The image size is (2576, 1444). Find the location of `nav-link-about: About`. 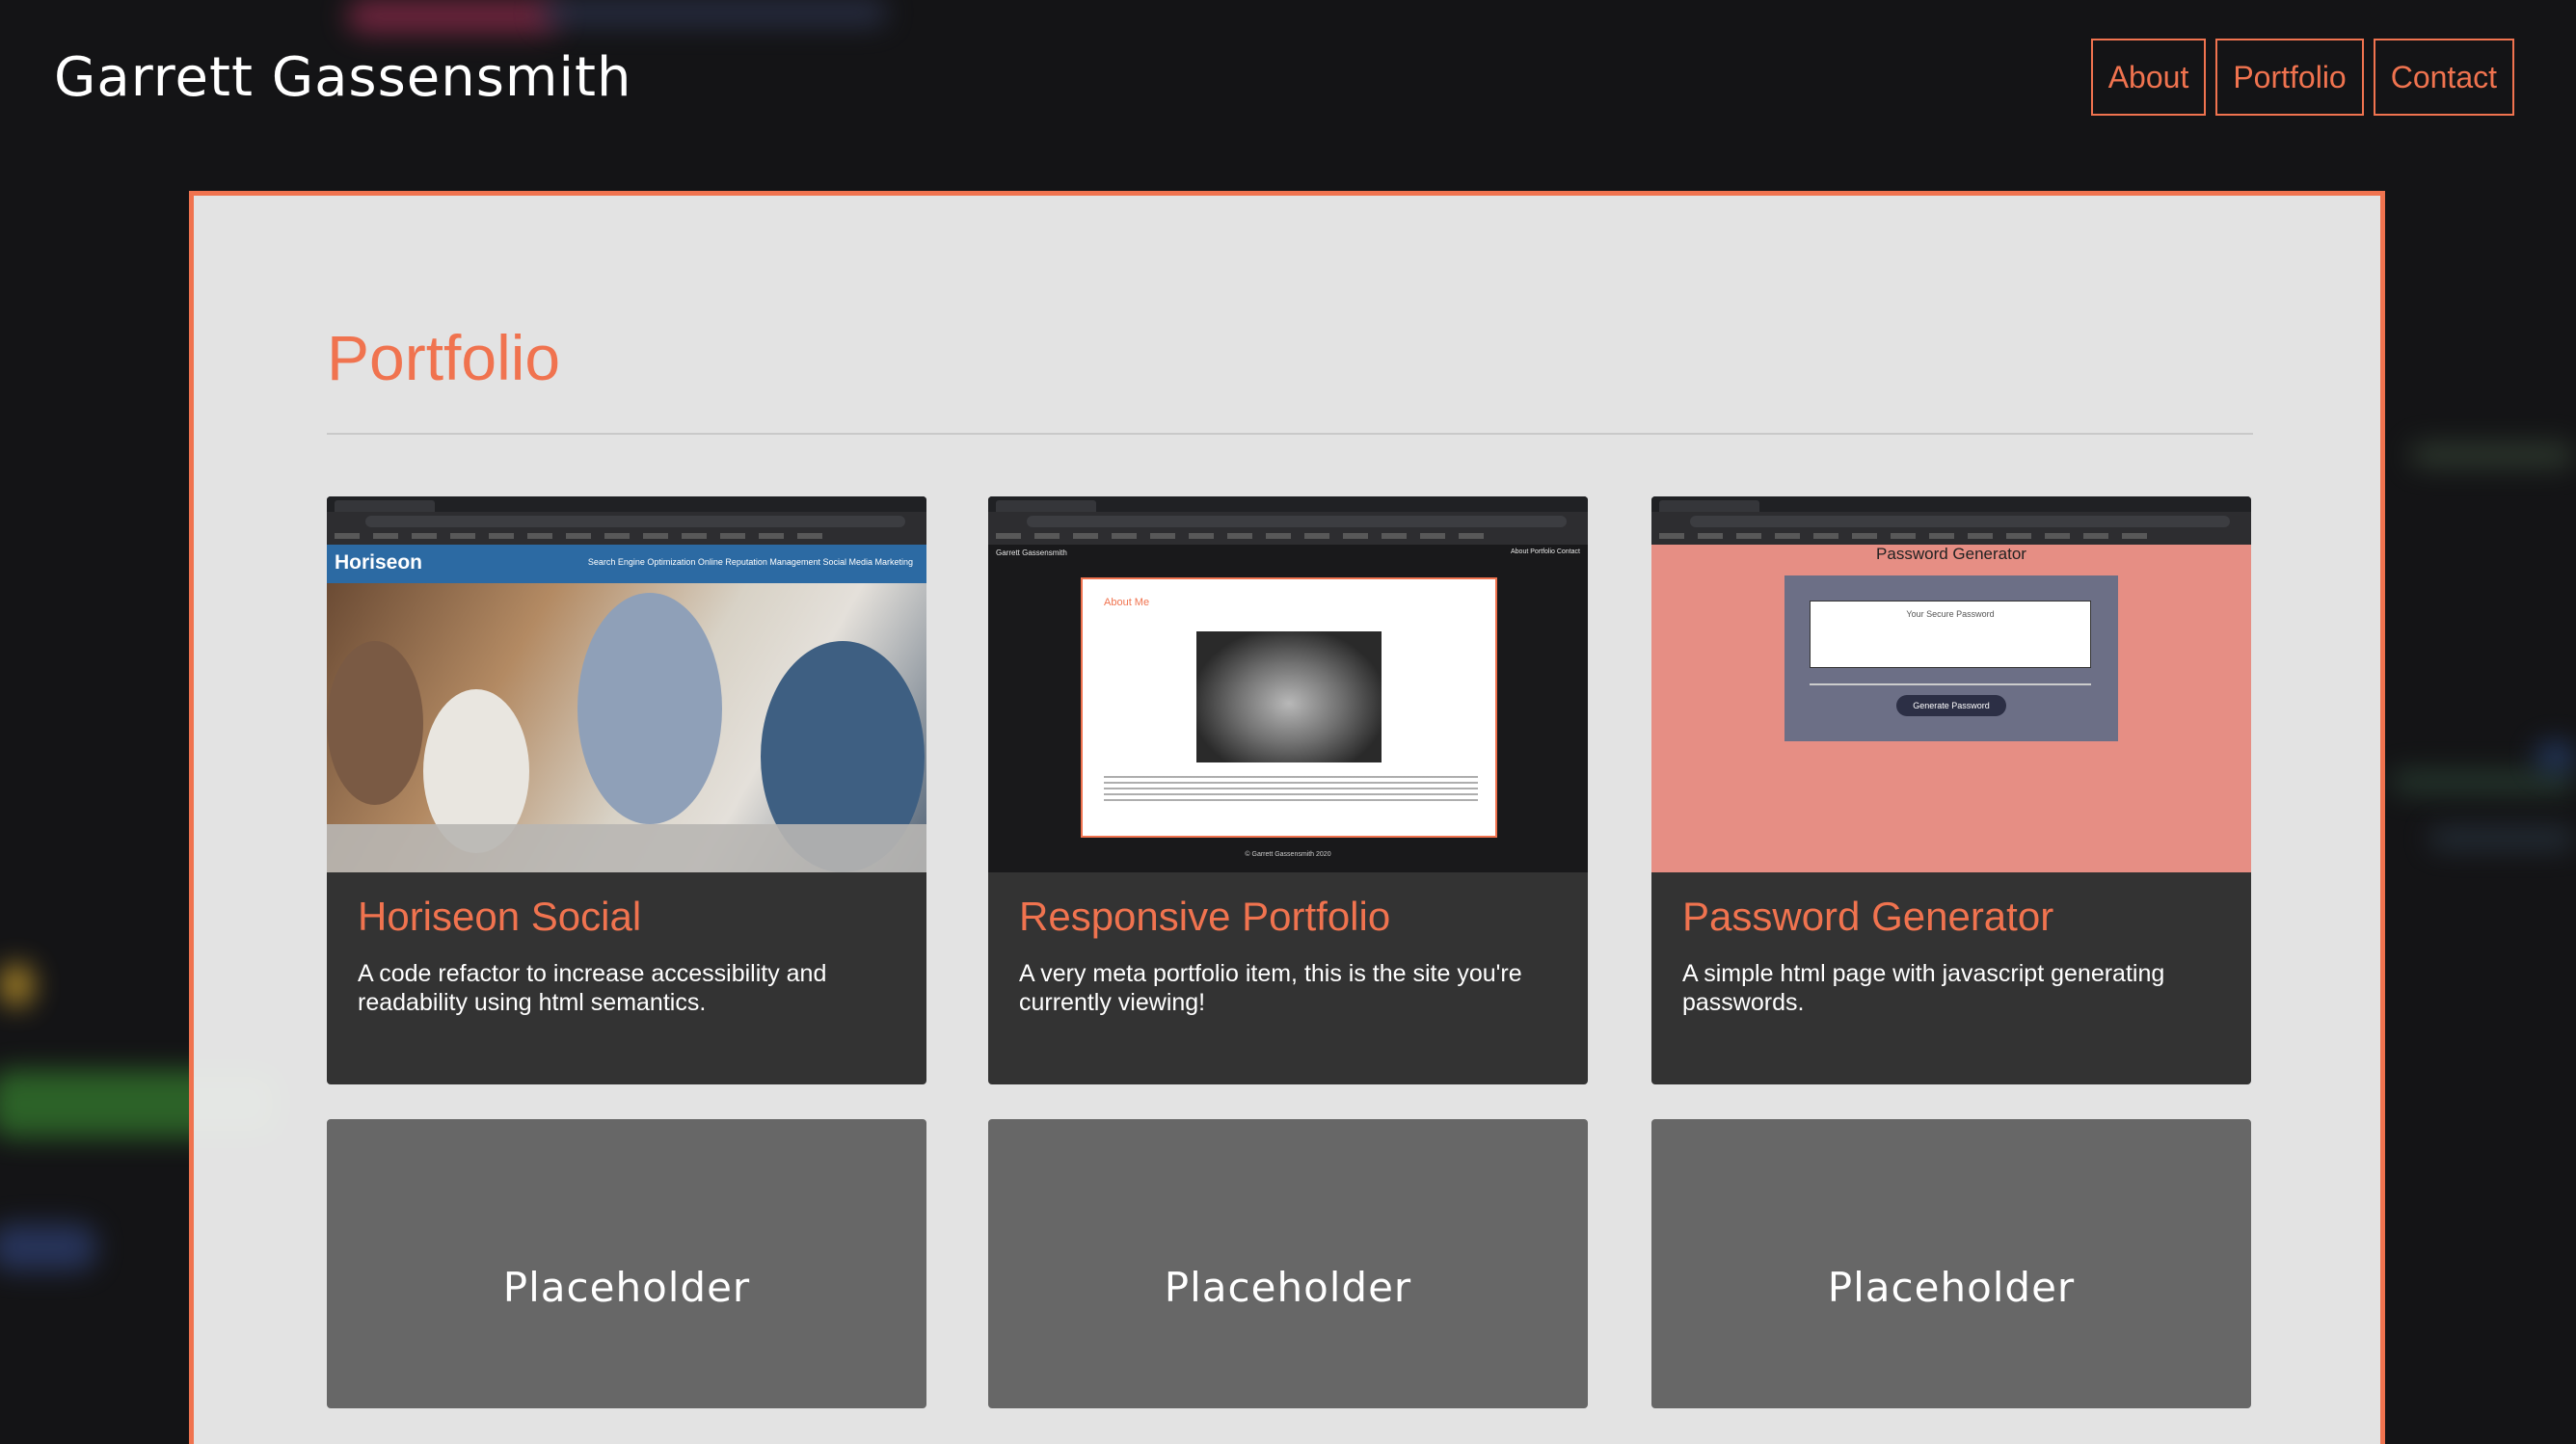

nav-link-about: About is located at coordinates (2149, 77).